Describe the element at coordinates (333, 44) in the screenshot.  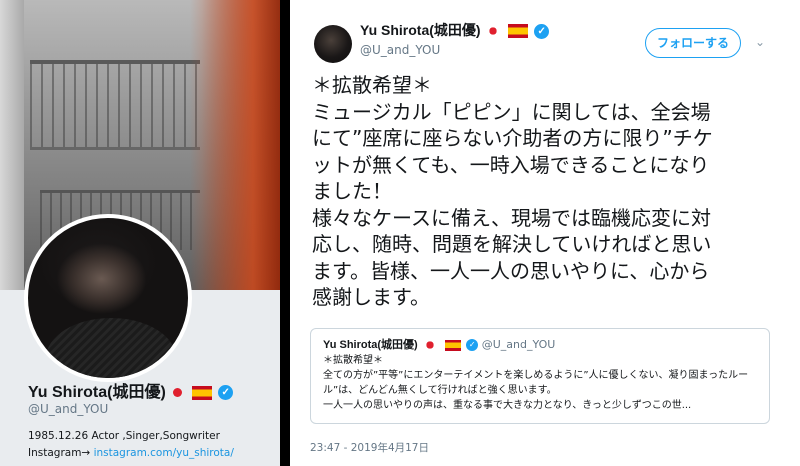
I see `tweet-avatar` at that location.